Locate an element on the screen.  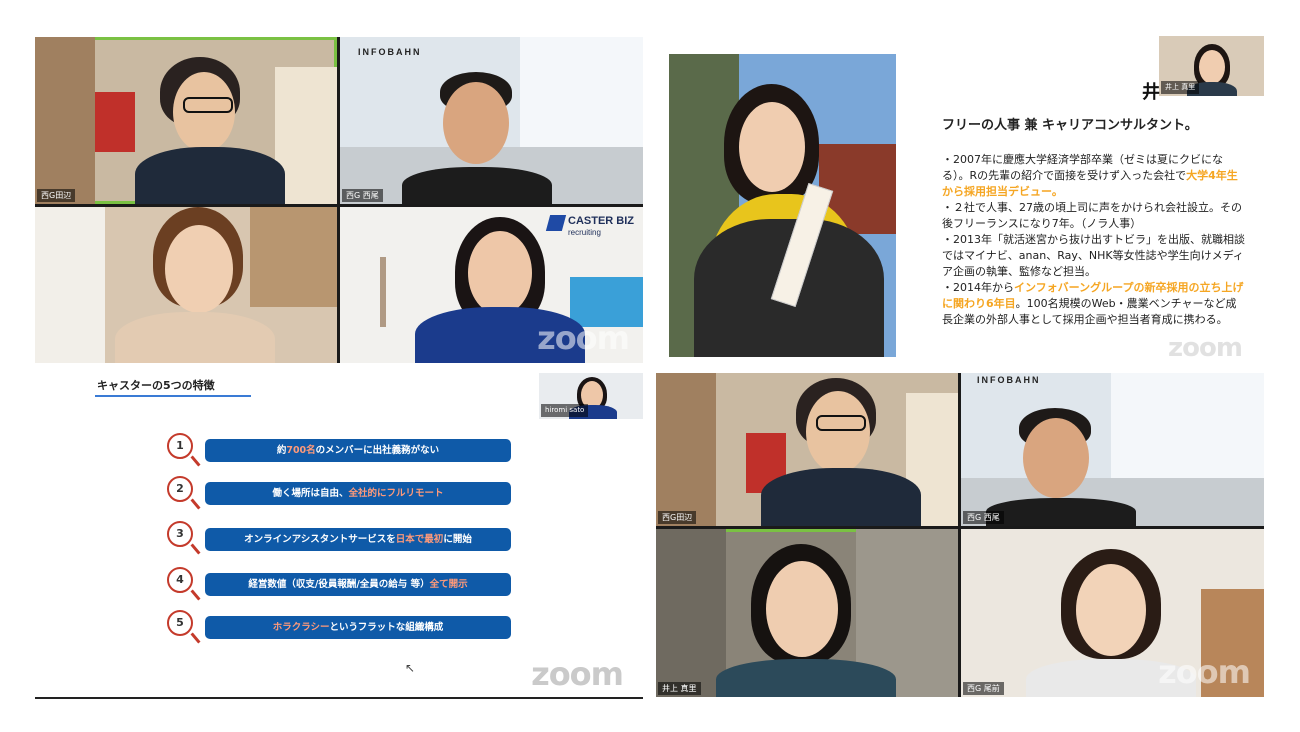
presenter-thumbnail: 井上 真里 is located at coordinates (1211, 66).